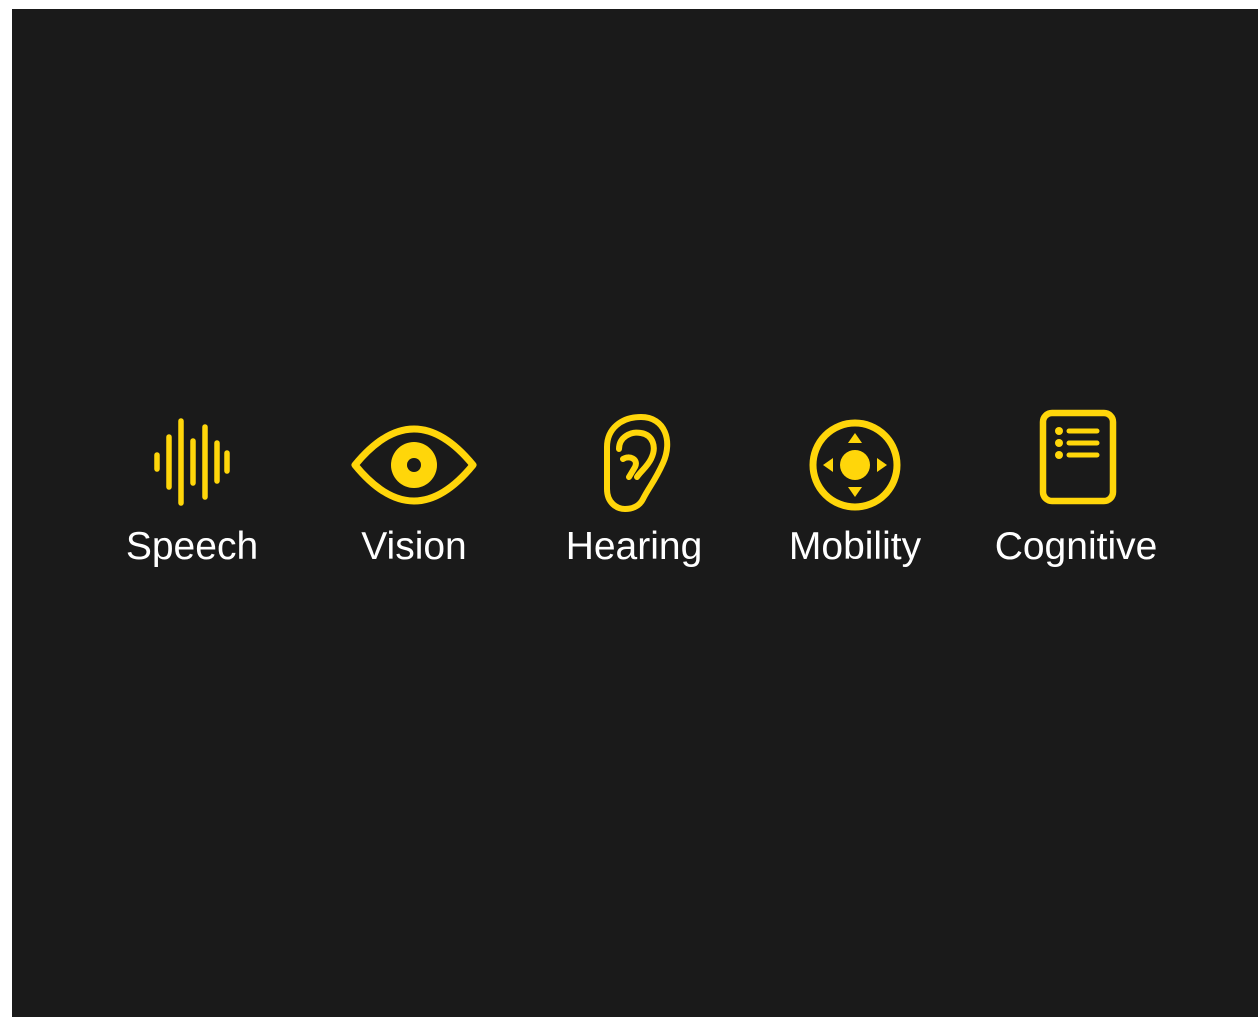 This screenshot has height=1017, width=1258. I want to click on category-cognitive: Cognitive, so click(1076, 492).